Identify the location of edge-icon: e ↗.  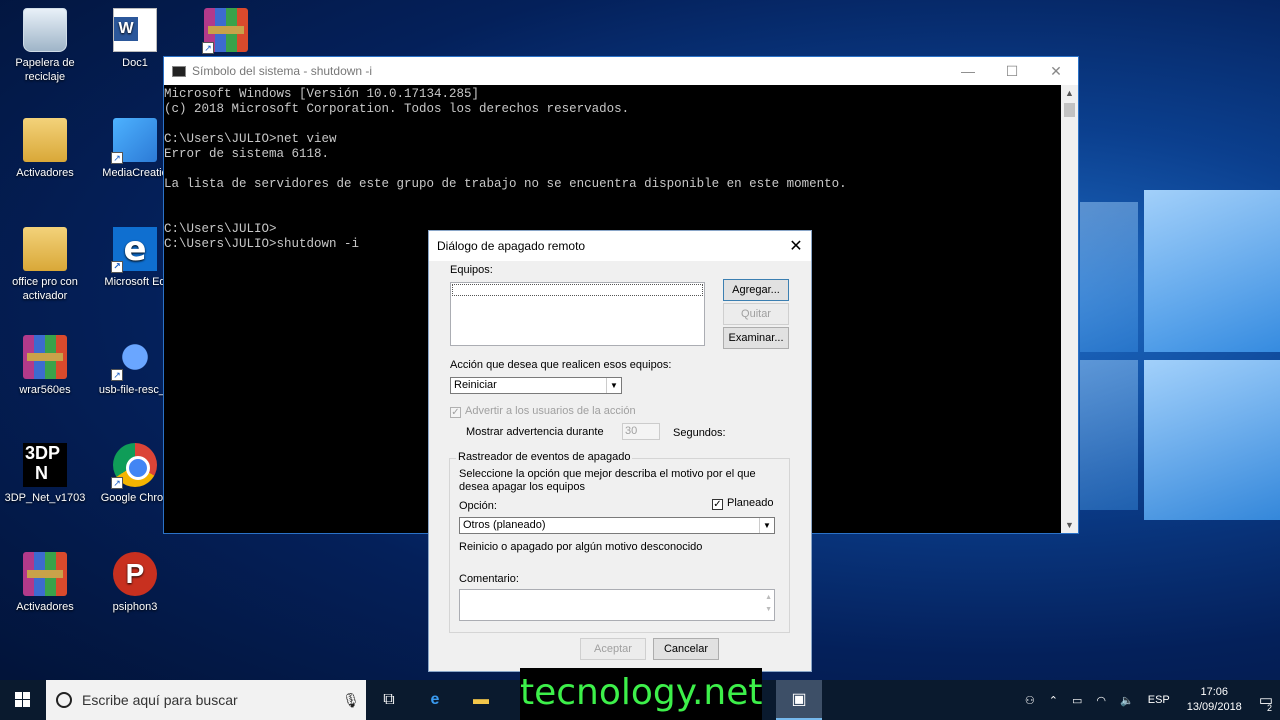
(134, 250).